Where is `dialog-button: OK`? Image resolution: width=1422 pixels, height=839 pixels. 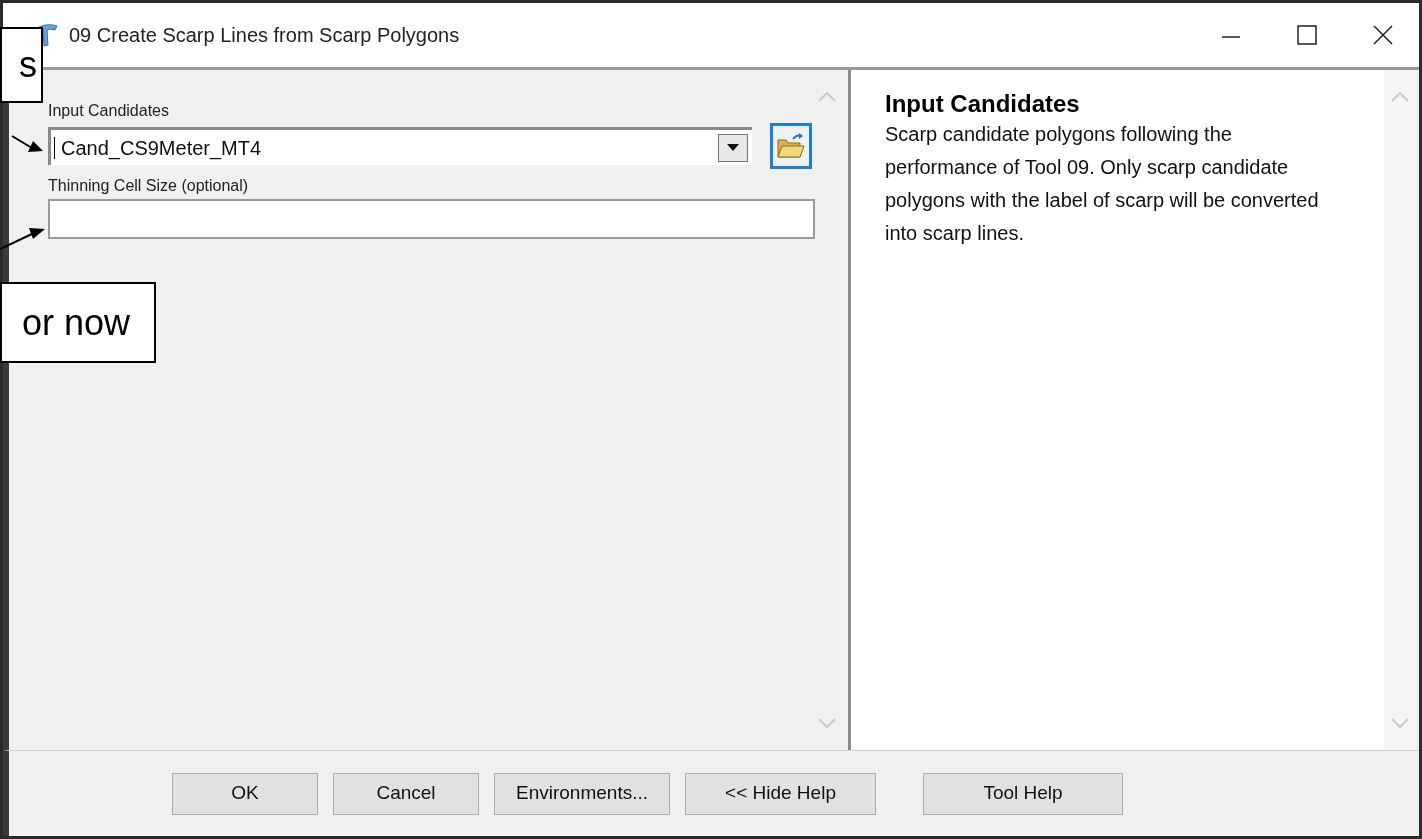 dialog-button: OK is located at coordinates (245, 793).